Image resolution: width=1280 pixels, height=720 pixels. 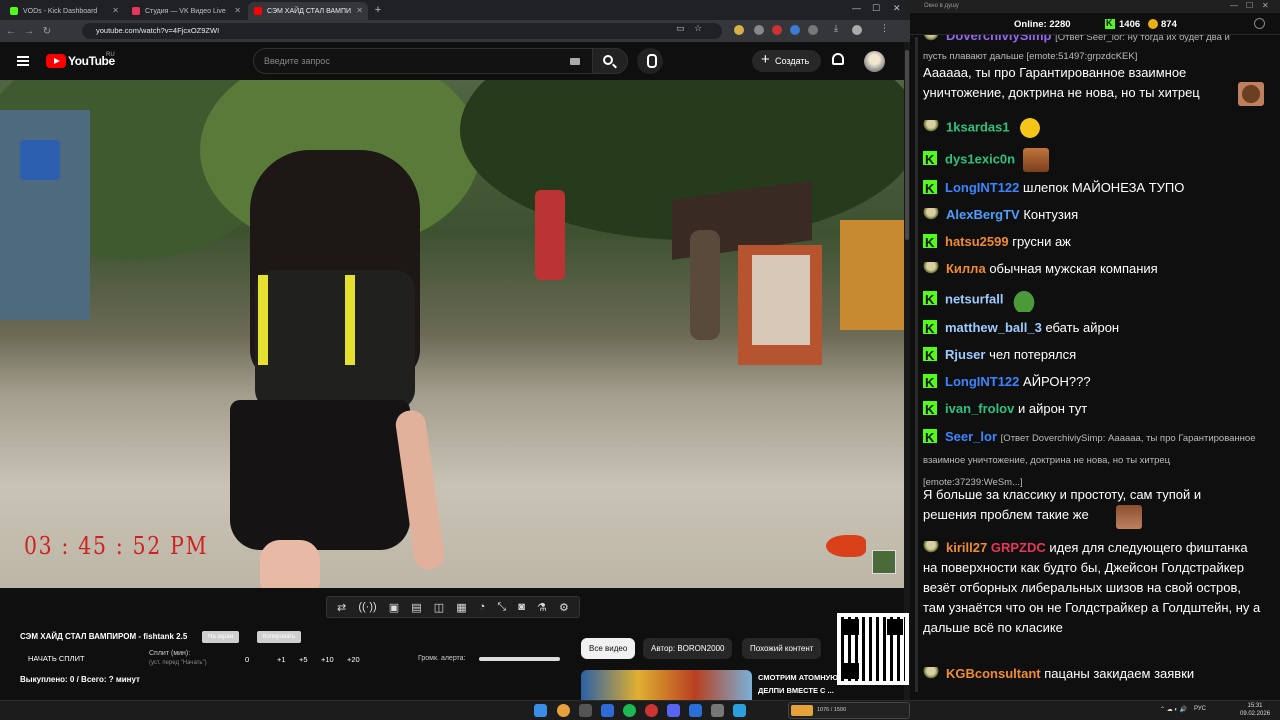 What do you see at coordinates (666, 685) in the screenshot?
I see `related-video-thumbnail` at bounding box center [666, 685].